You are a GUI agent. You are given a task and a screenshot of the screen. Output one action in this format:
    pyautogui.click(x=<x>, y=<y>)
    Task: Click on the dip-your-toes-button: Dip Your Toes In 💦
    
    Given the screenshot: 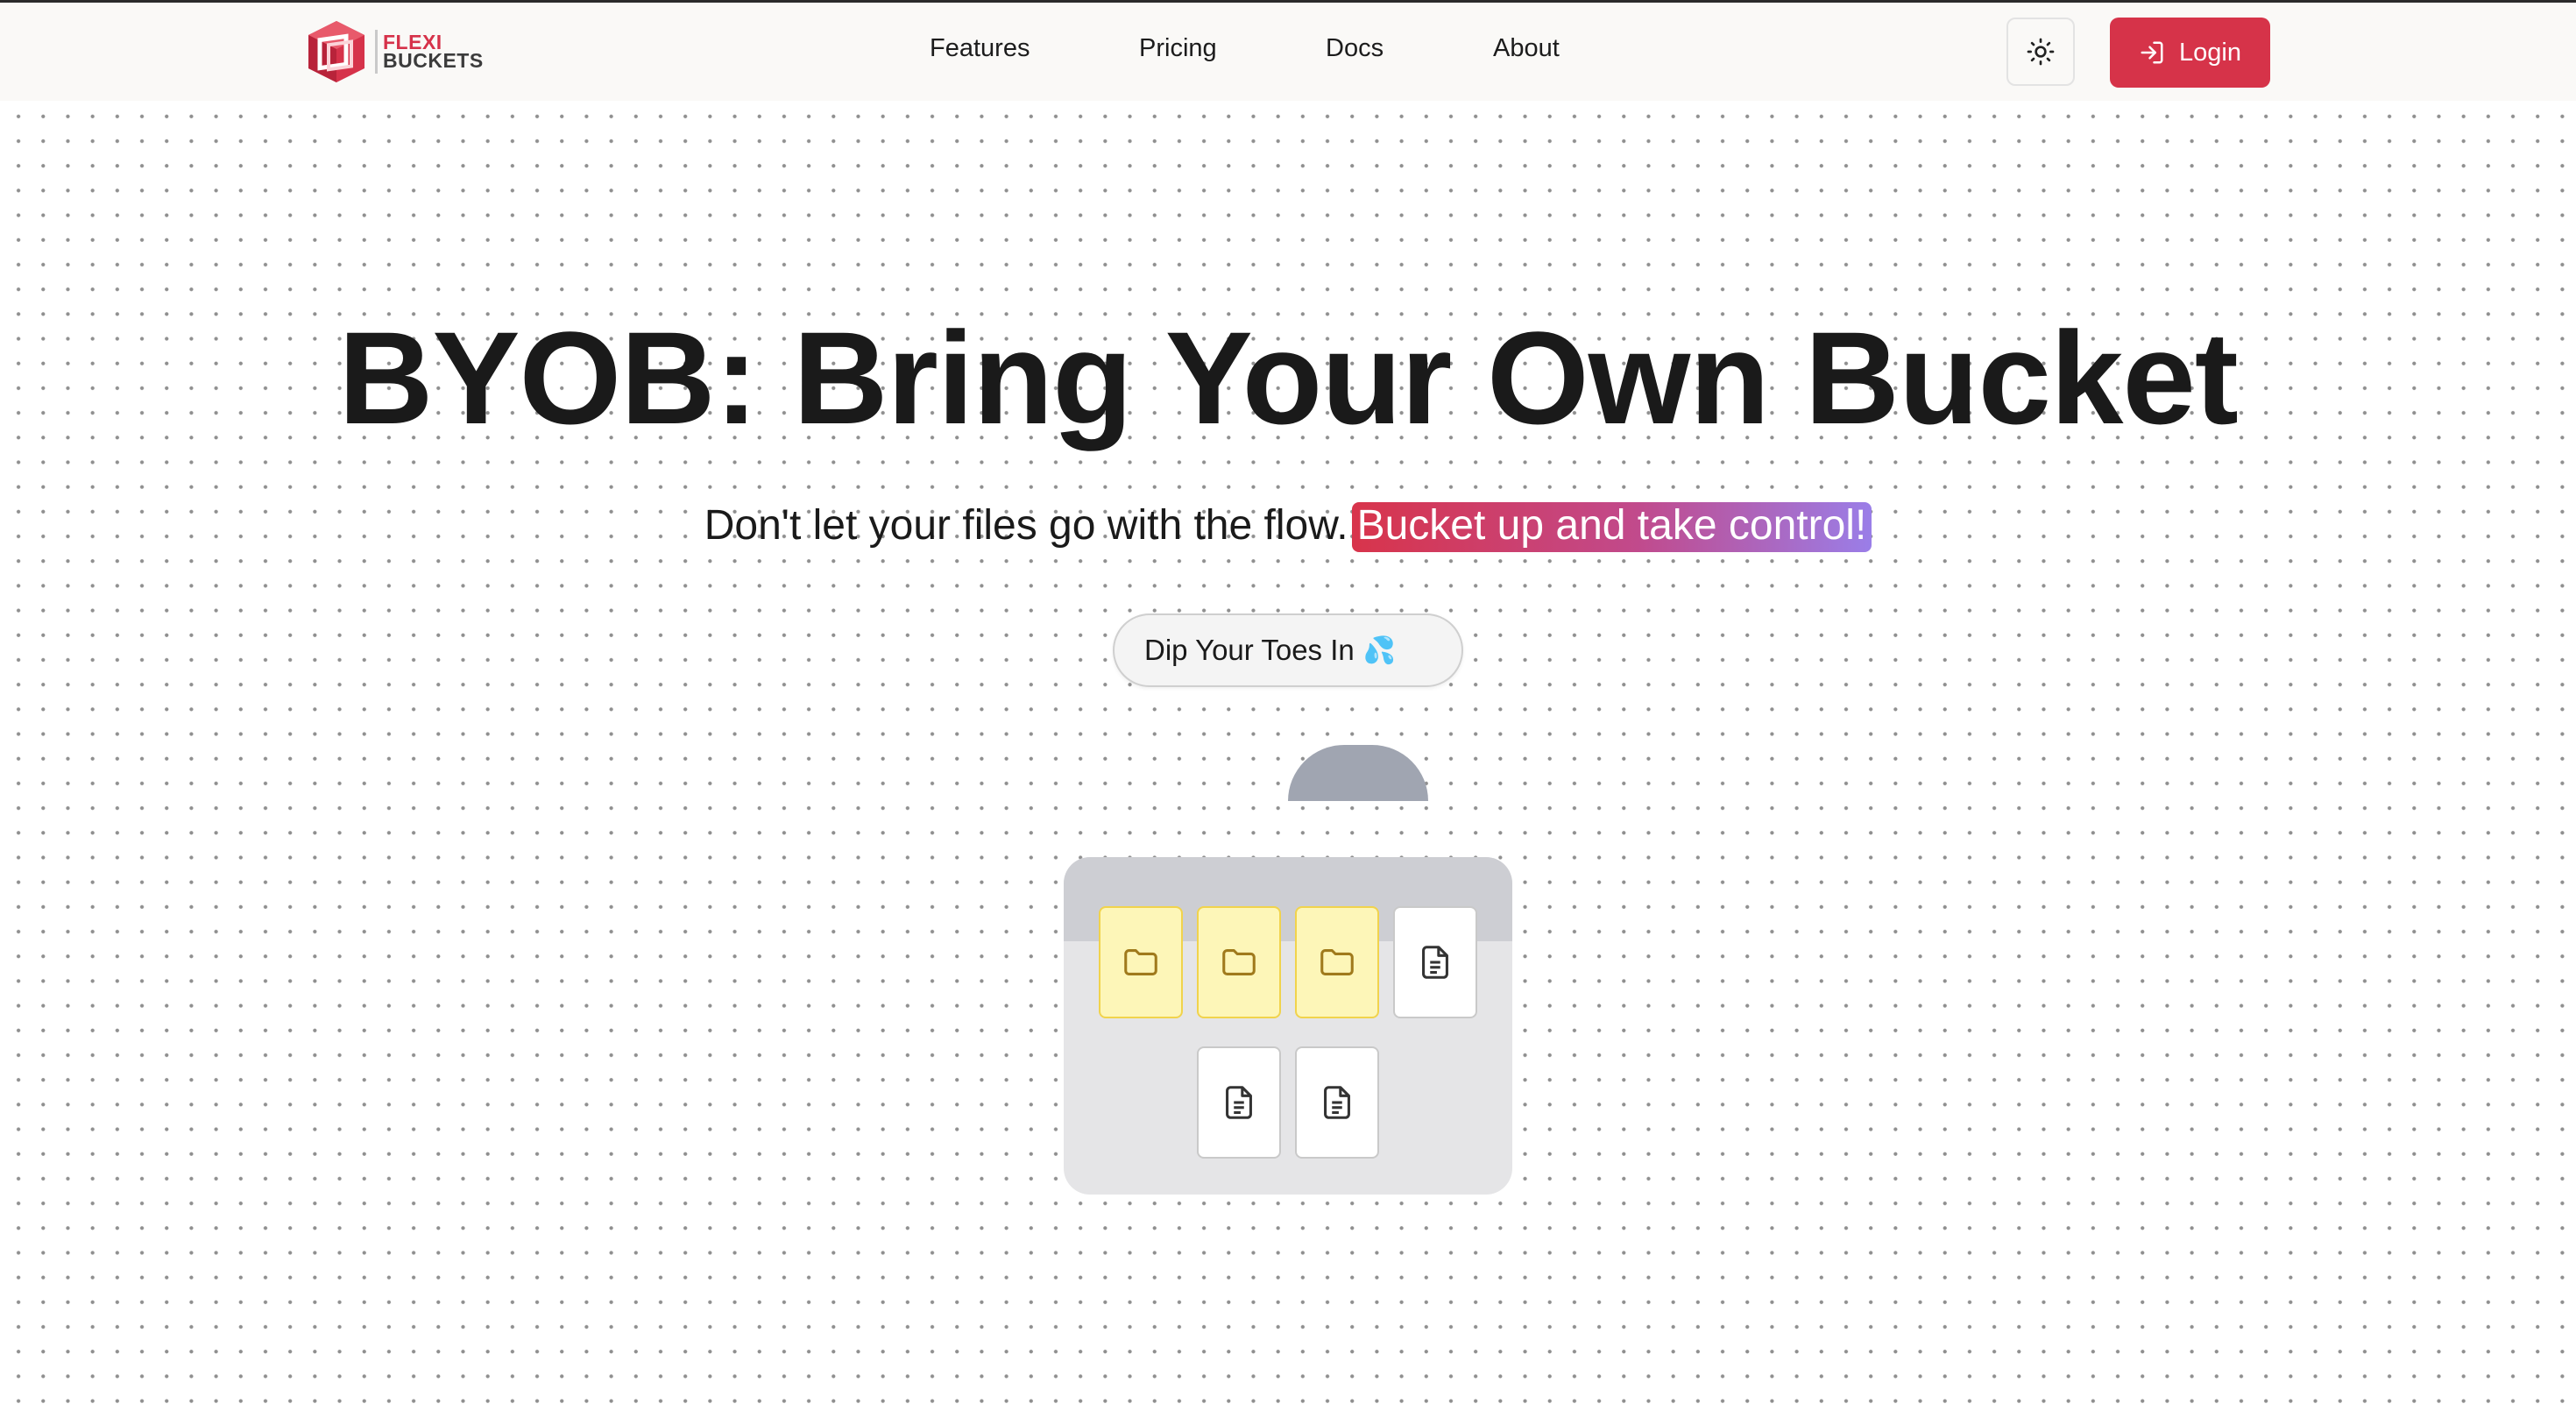 What is the action you would take?
    pyautogui.click(x=1288, y=650)
    